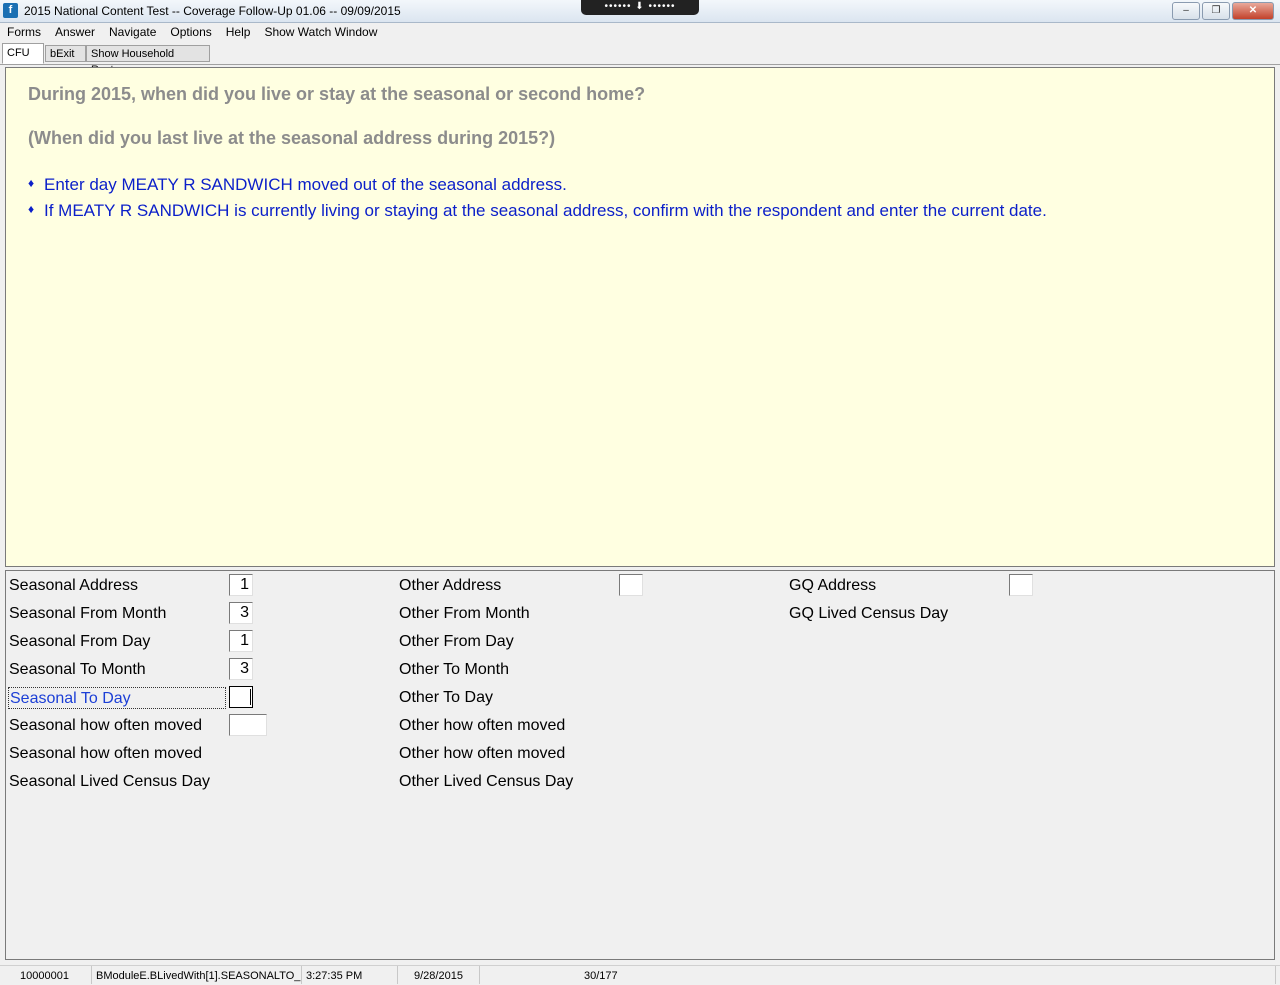  I want to click on status-field-path: BModuleE.BLivedWith[1].SEASONALTO_D, so click(197, 975).